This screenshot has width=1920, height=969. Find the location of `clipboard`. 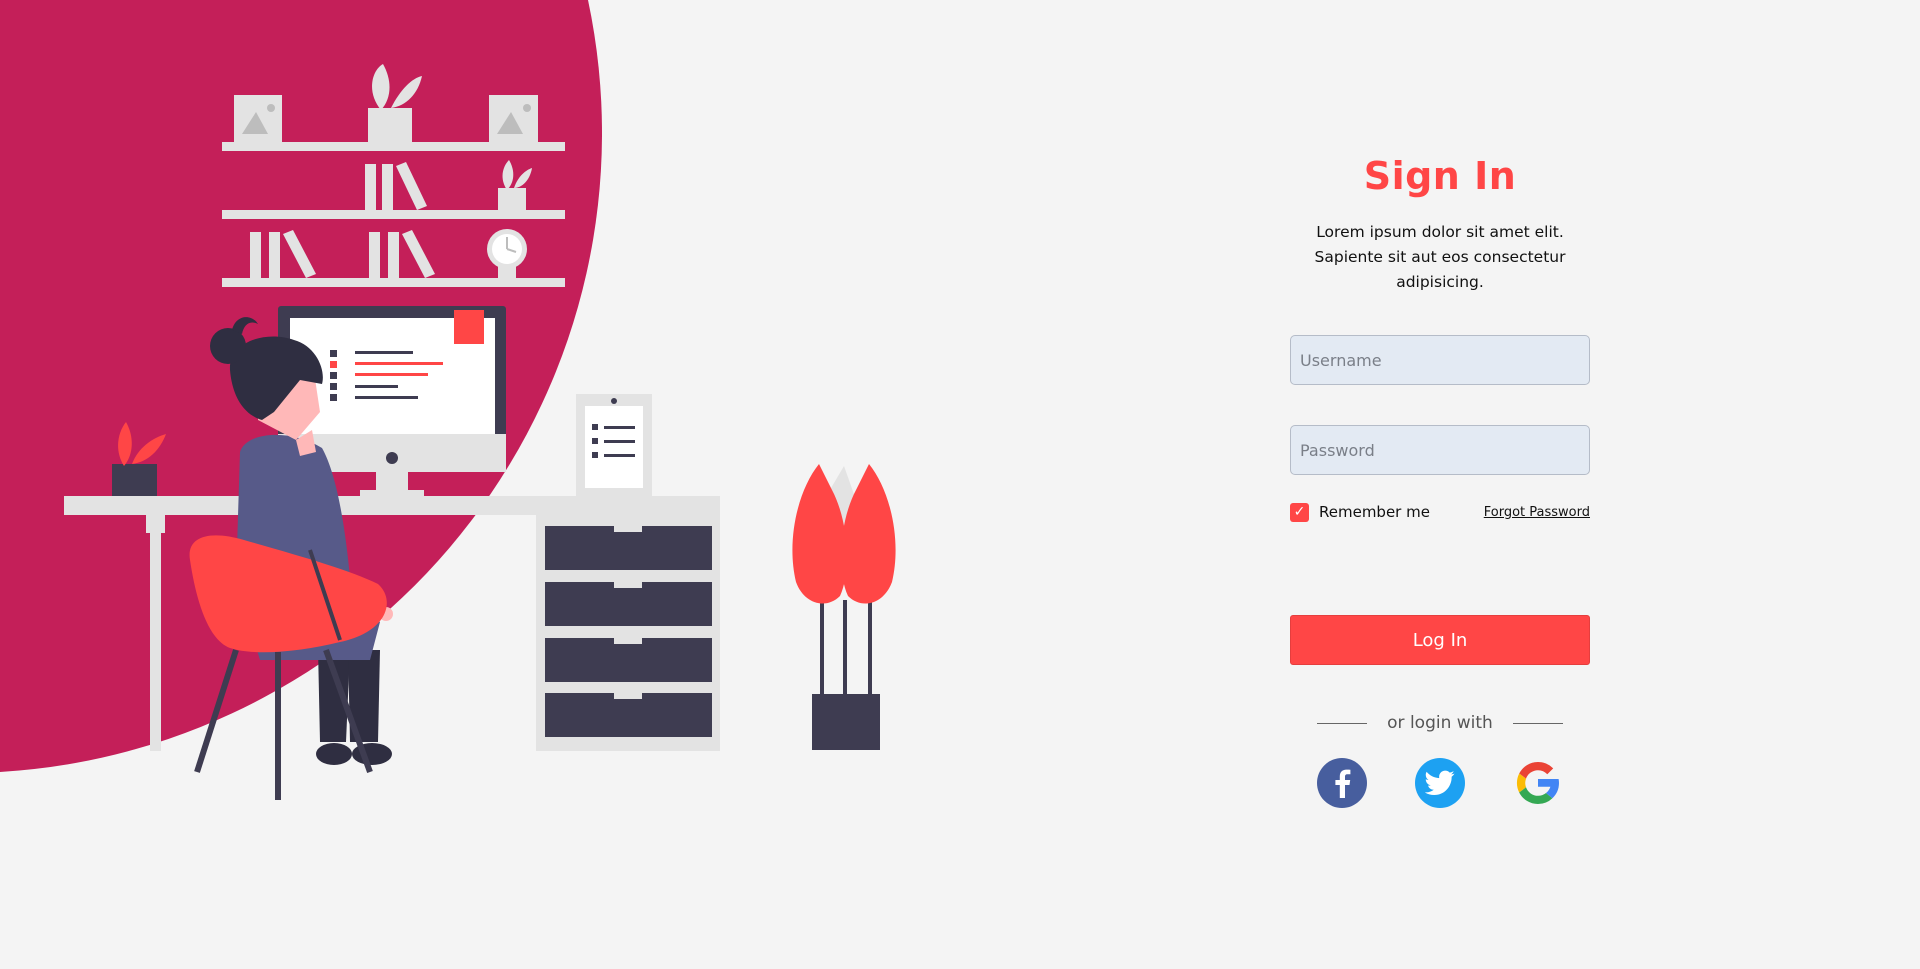

clipboard is located at coordinates (614, 446).